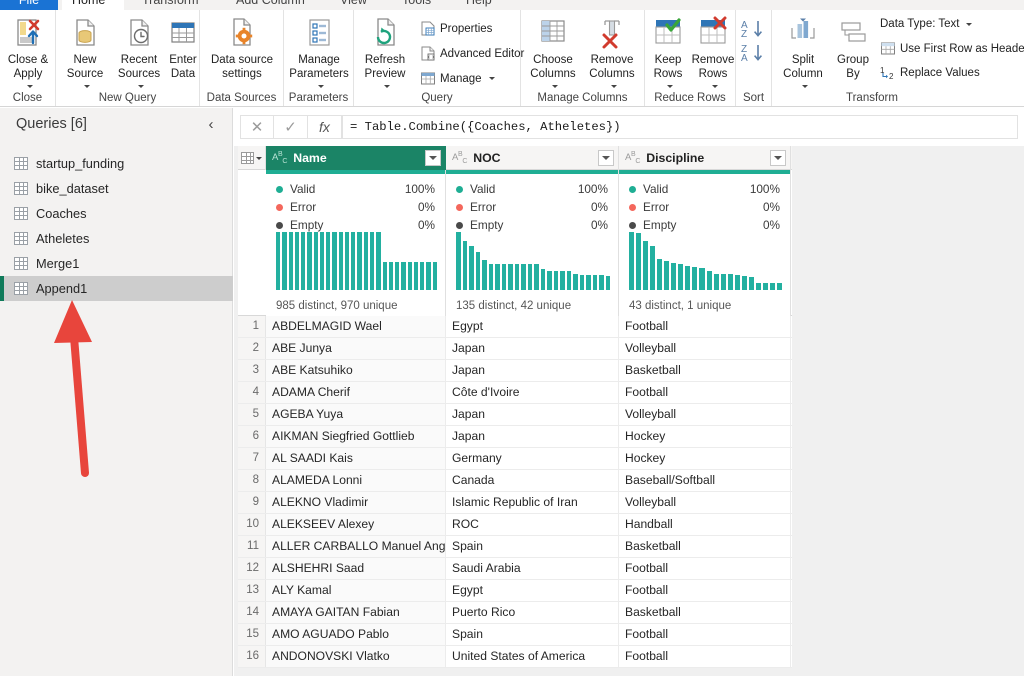 This screenshot has height=676, width=1024. Describe the element at coordinates (420, 5) in the screenshot. I see `ribbon-tab-tools: Tools` at that location.